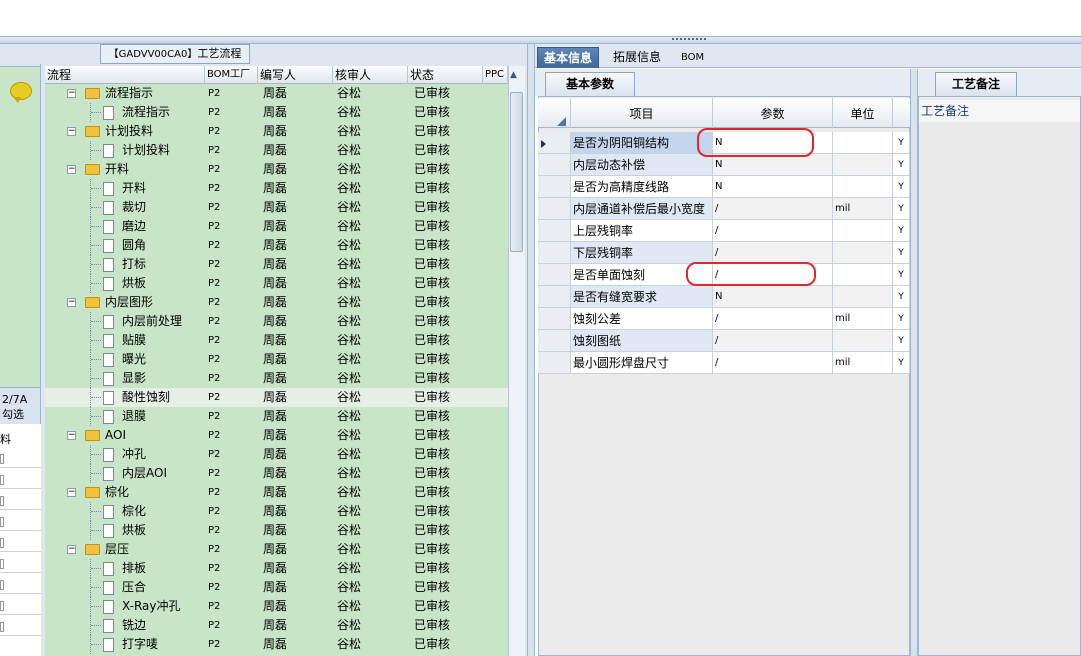 This screenshot has width=1081, height=656. I want to click on tab-extended-info: 拓展信息, so click(637, 57).